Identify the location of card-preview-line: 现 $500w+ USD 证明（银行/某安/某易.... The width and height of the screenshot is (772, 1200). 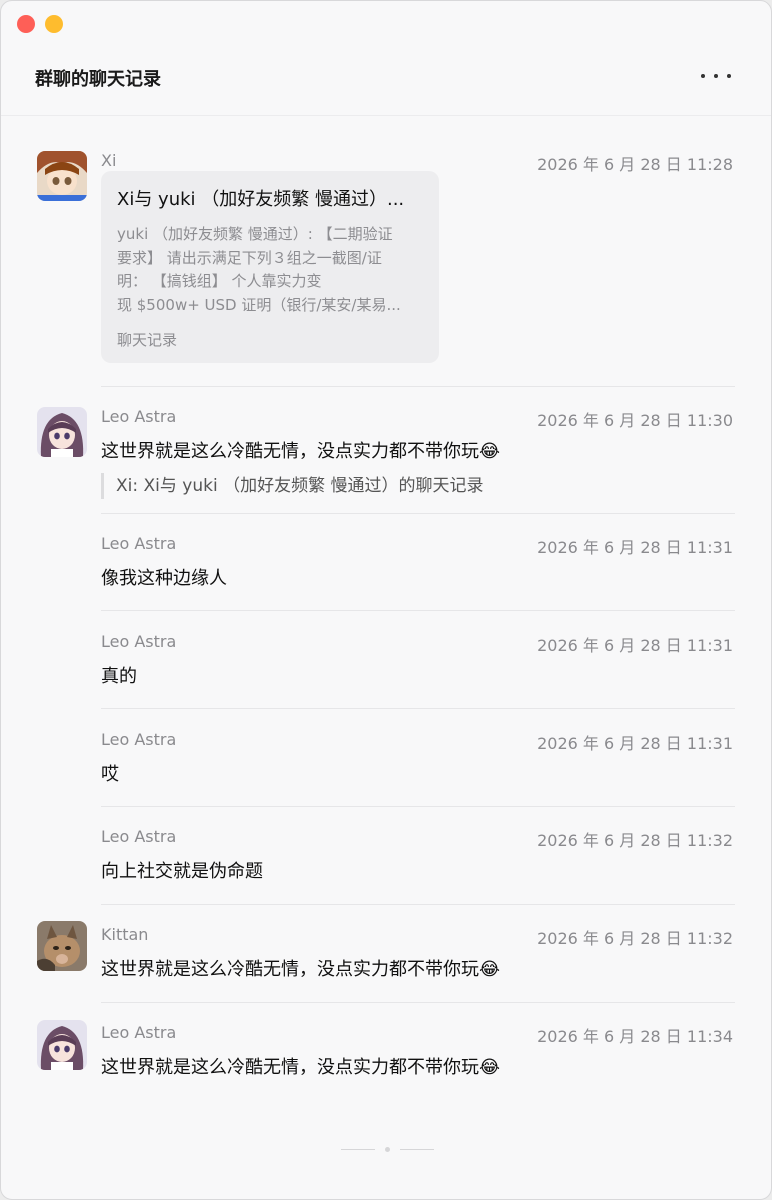
(259, 304).